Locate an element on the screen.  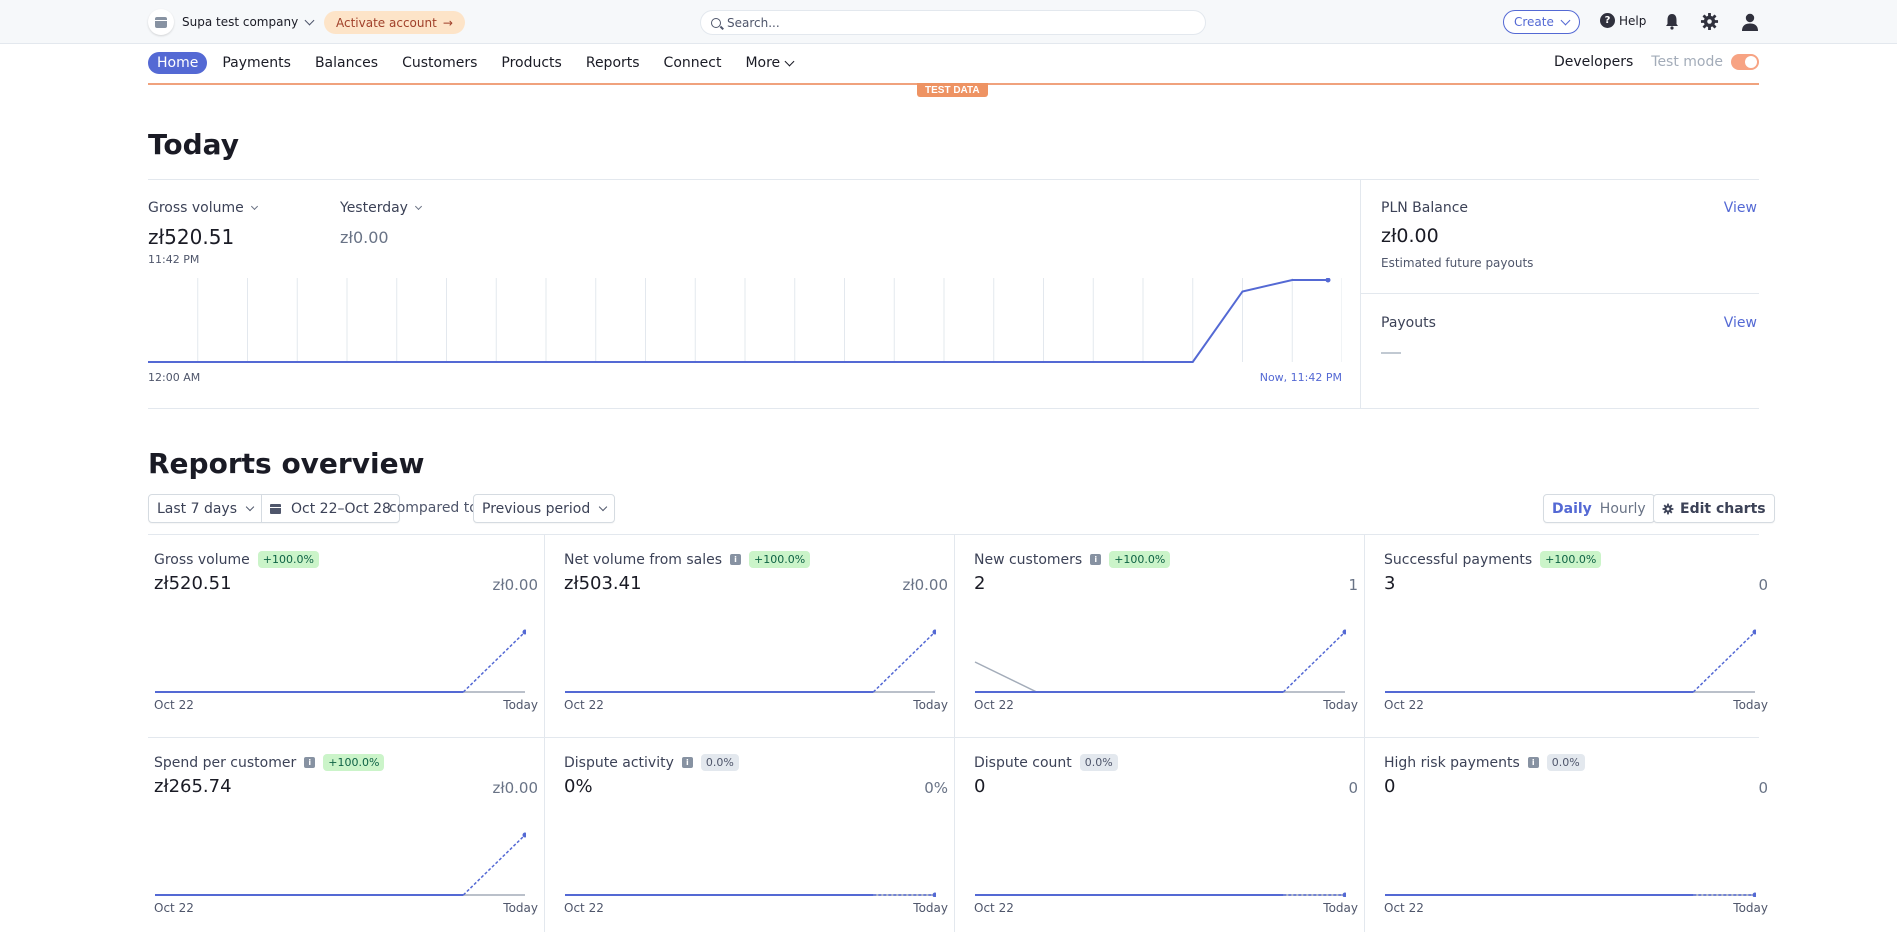
report-card-successful-payments: Successful payments +100.0% 3 0 Oct 22 Today is located at coordinates (1583, 635).